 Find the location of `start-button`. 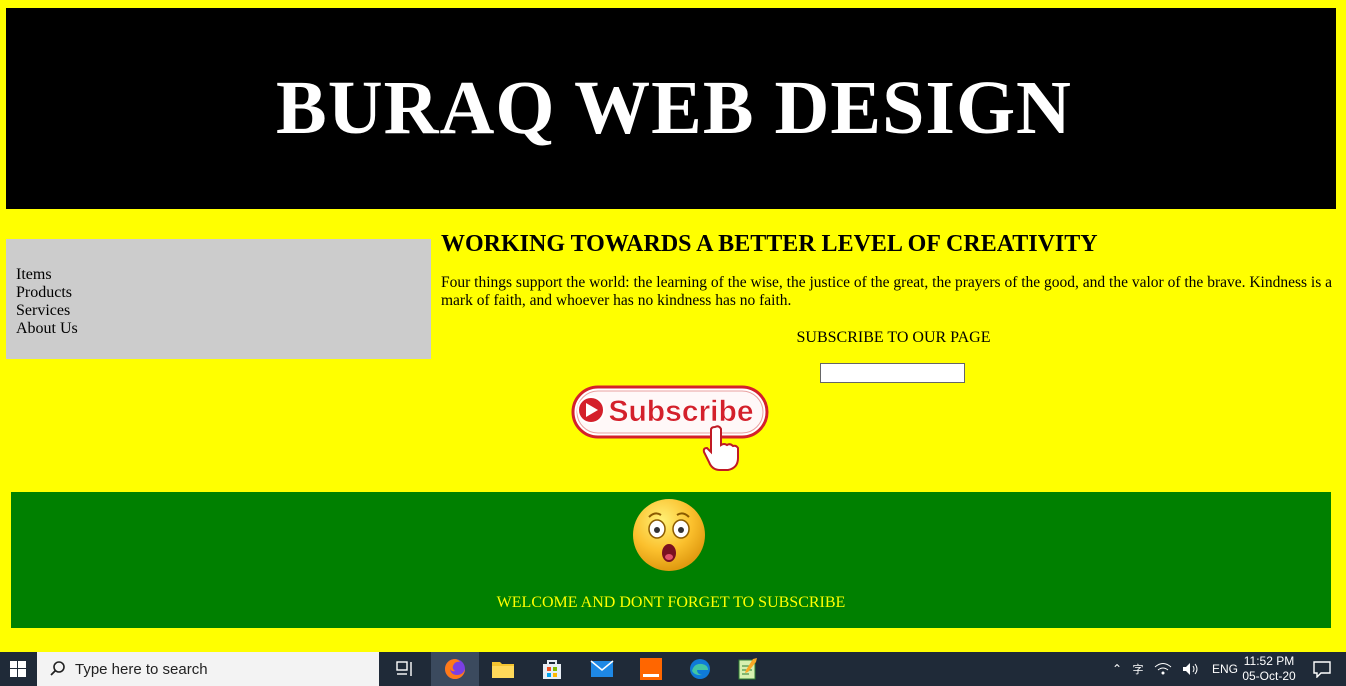

start-button is located at coordinates (18, 669).